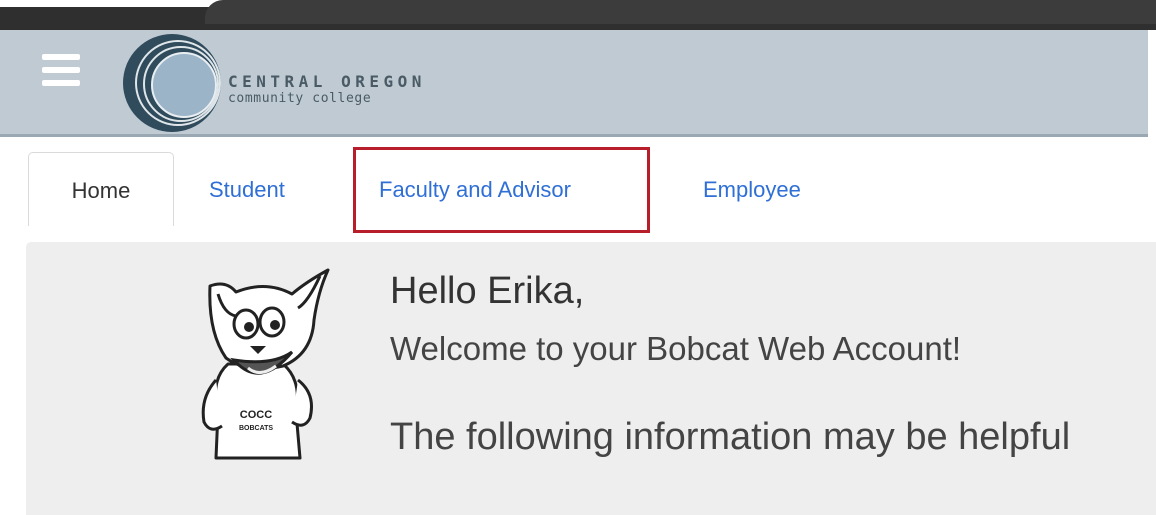 The height and width of the screenshot is (515, 1156). What do you see at coordinates (170, 83) in the screenshot?
I see `cocc-logo-icon` at bounding box center [170, 83].